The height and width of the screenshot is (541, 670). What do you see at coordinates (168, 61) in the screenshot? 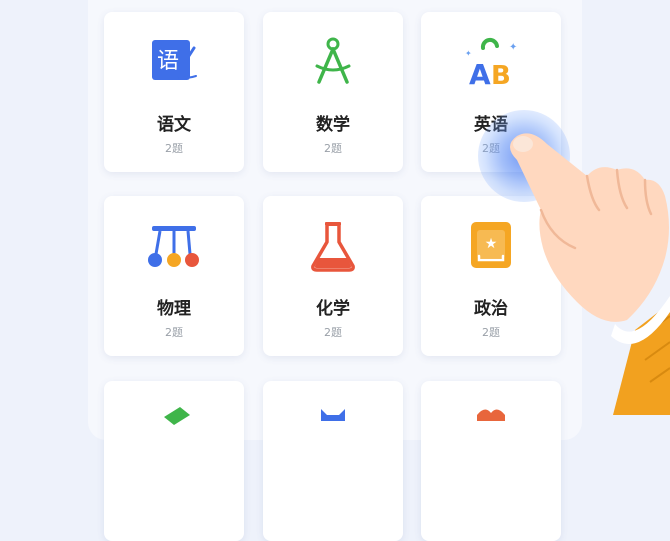
I see `svg-text: 语` at bounding box center [168, 61].